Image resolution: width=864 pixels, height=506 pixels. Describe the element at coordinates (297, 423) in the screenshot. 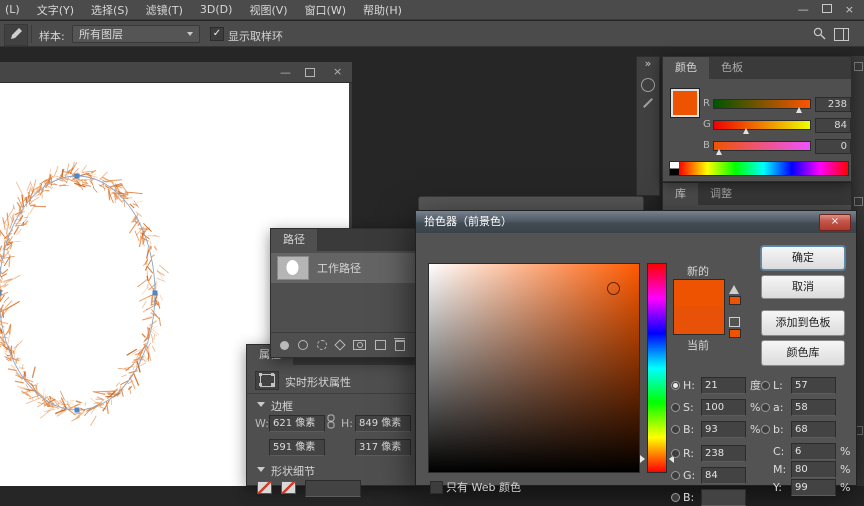

I see `width-input: 621 像素` at that location.